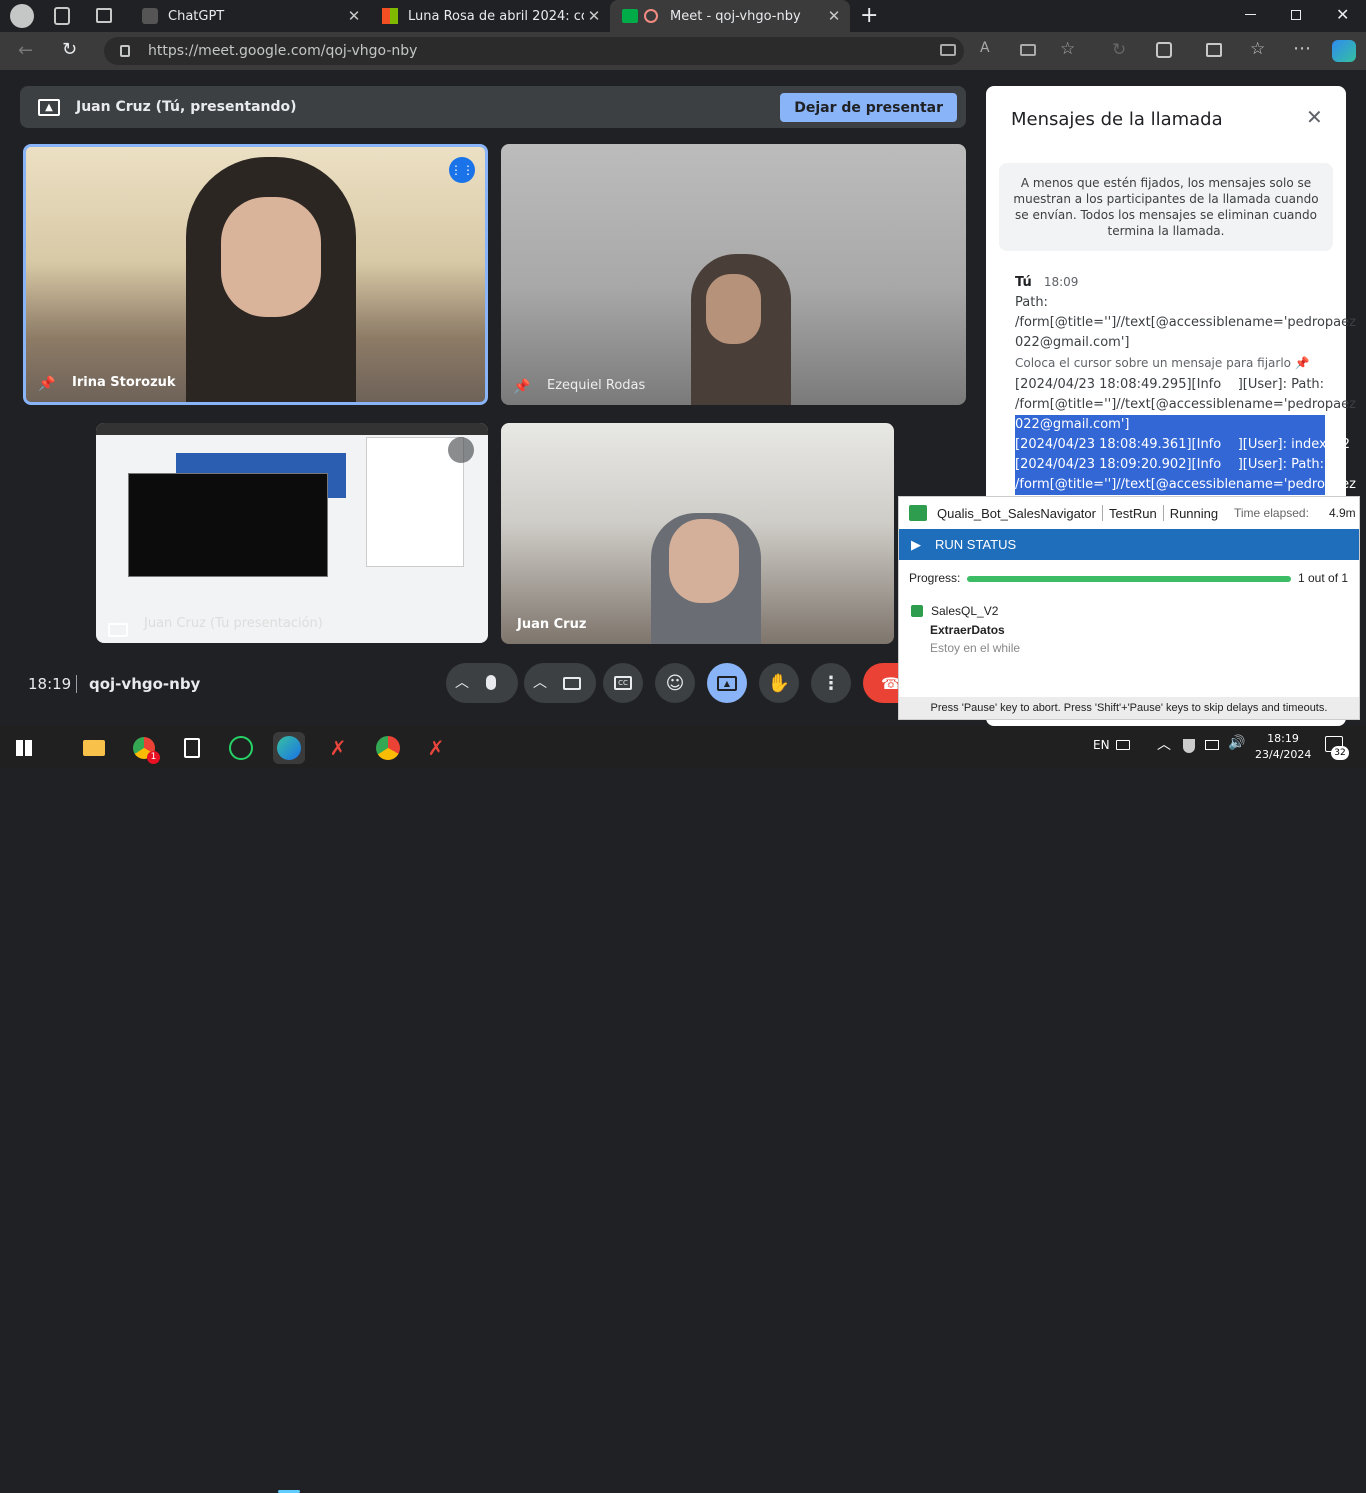 The width and height of the screenshot is (1366, 1493). I want to click on captions-icon: CC, so click(623, 683).